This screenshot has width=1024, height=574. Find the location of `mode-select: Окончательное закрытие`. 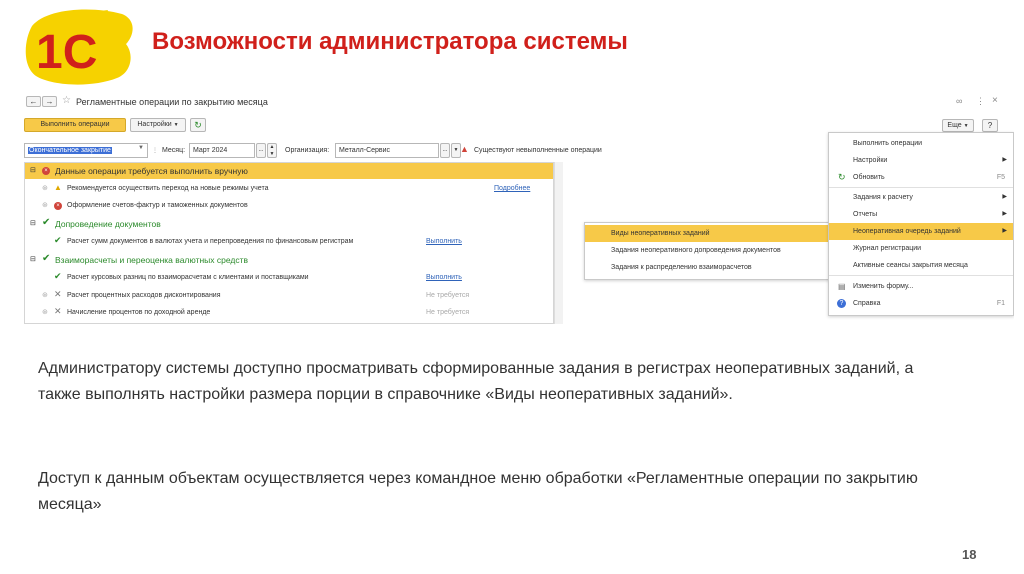

mode-select: Окончательное закрытие is located at coordinates (86, 150).